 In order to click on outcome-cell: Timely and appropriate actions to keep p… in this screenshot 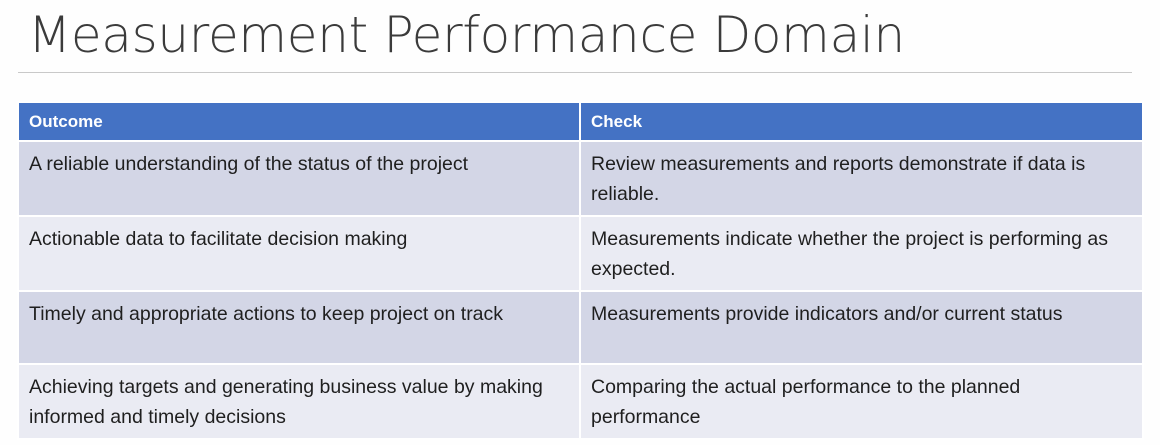, I will do `click(299, 327)`.